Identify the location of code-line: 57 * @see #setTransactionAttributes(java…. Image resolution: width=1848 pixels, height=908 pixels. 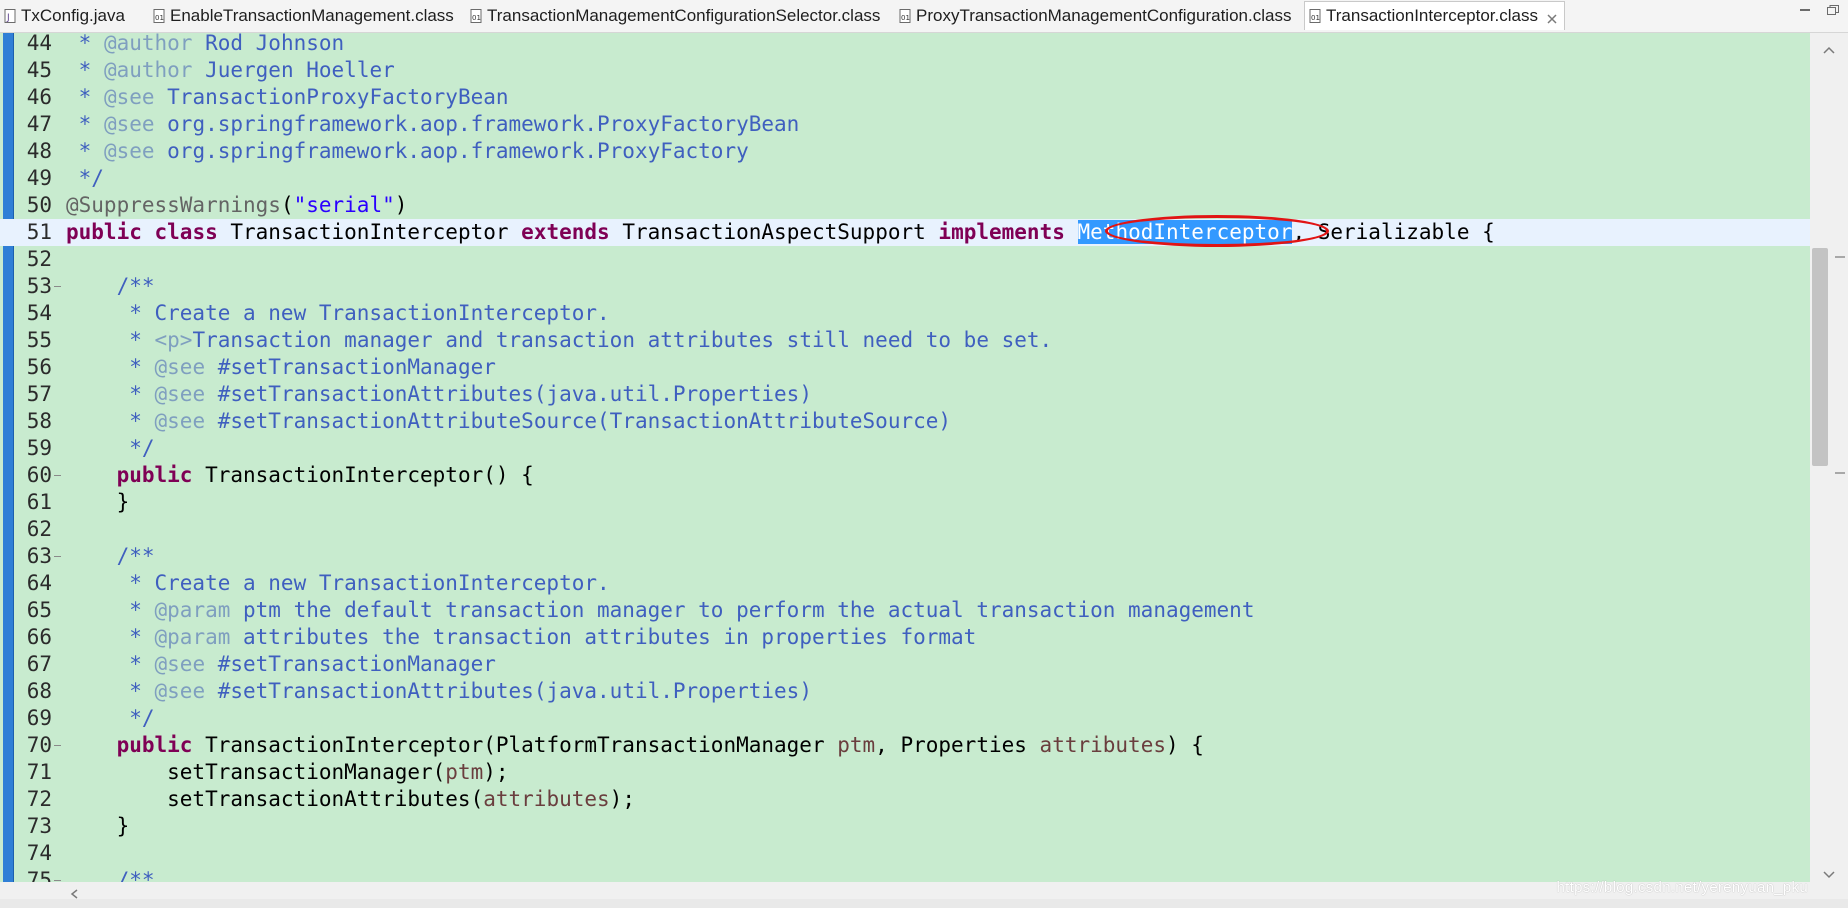
(905, 394).